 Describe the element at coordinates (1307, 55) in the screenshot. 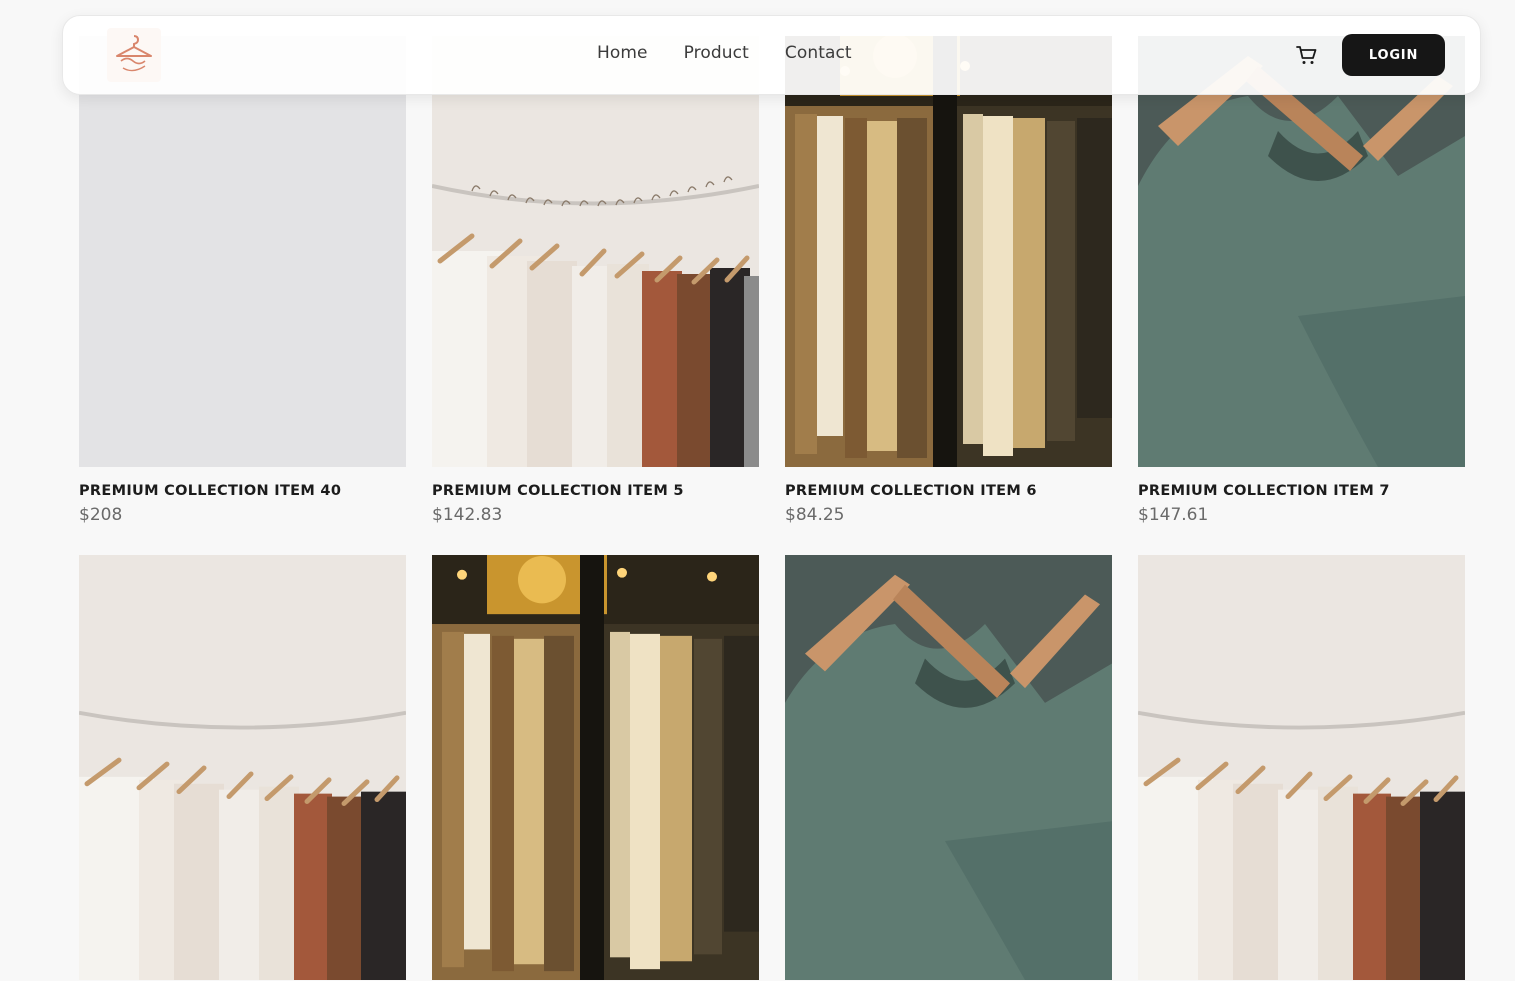

I see `cart-icon` at that location.